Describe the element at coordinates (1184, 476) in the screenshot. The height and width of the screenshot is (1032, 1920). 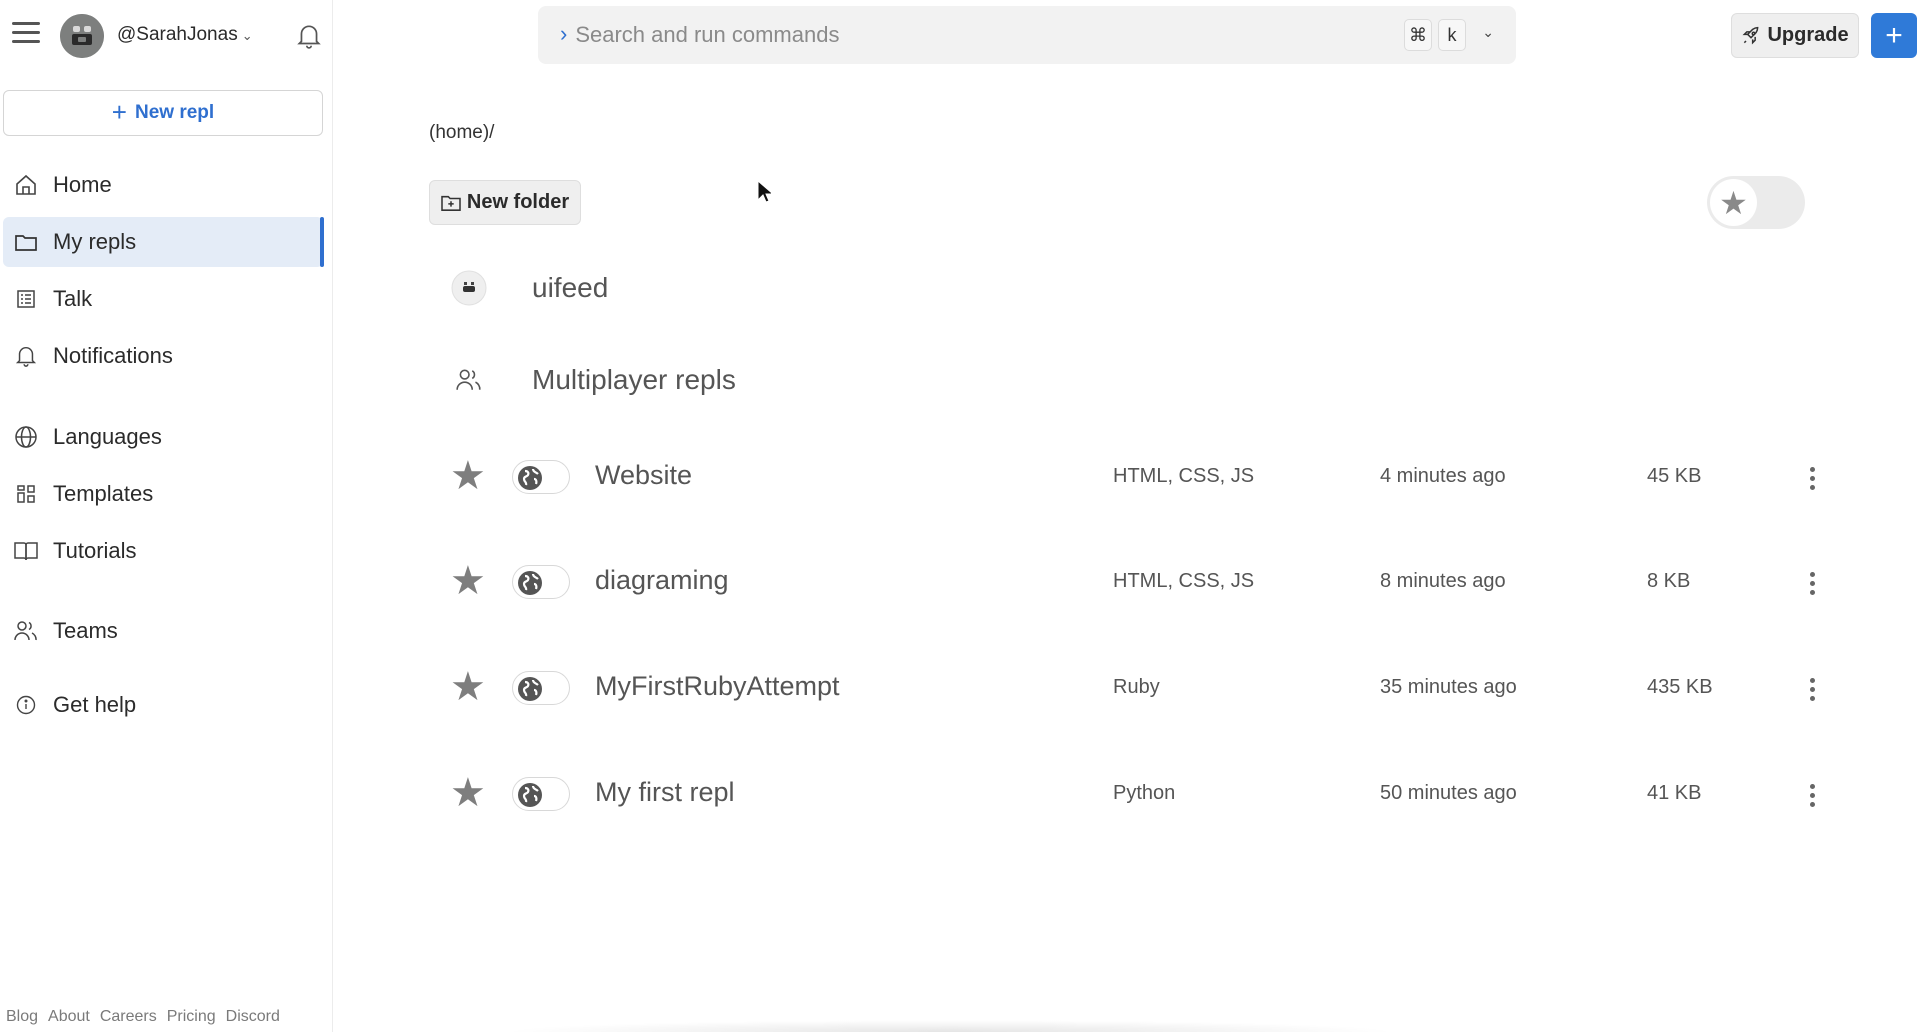
I see `repl-languages: HTML, CSS, JS` at that location.